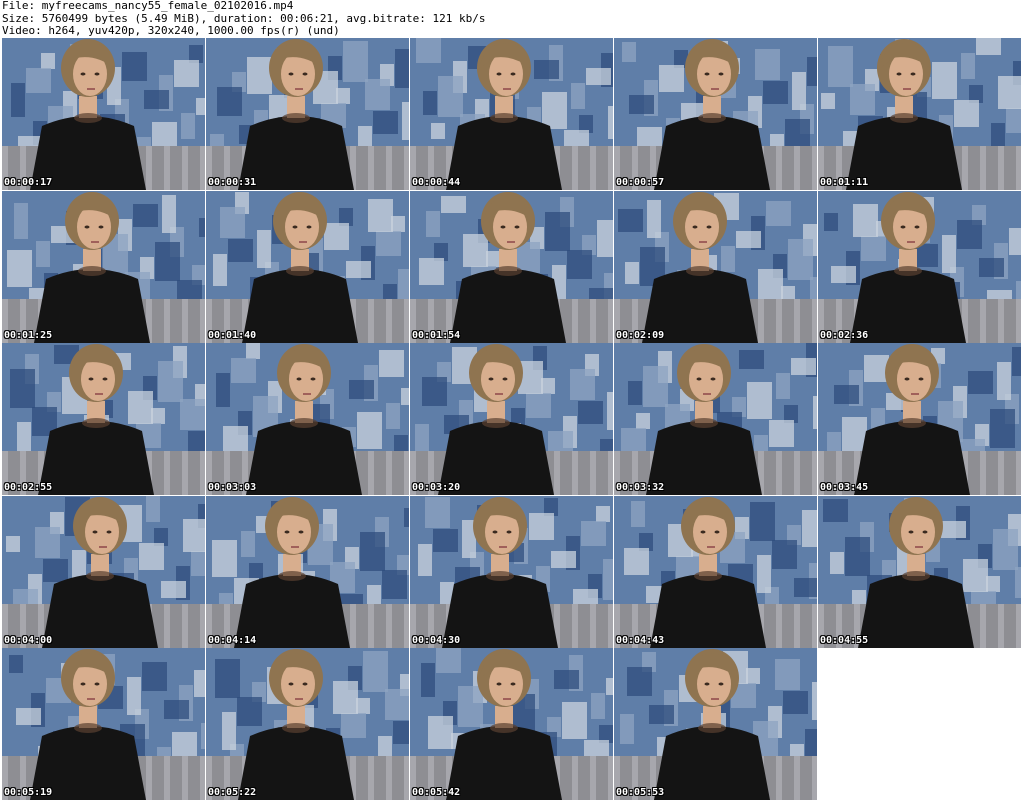 Image resolution: width=1024 pixels, height=800 pixels. What do you see at coordinates (640, 182) in the screenshot?
I see `thumbnail-timestamp: 00:00:57` at bounding box center [640, 182].